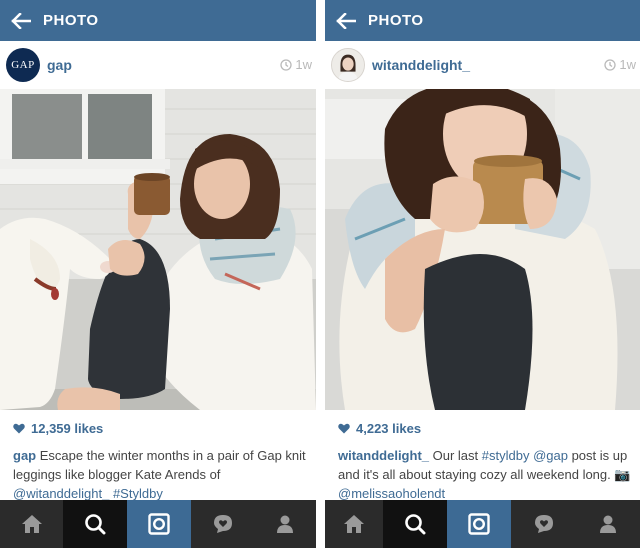 The image size is (640, 548). What do you see at coordinates (550, 455) in the screenshot?
I see `caption-mention: @gap` at bounding box center [550, 455].